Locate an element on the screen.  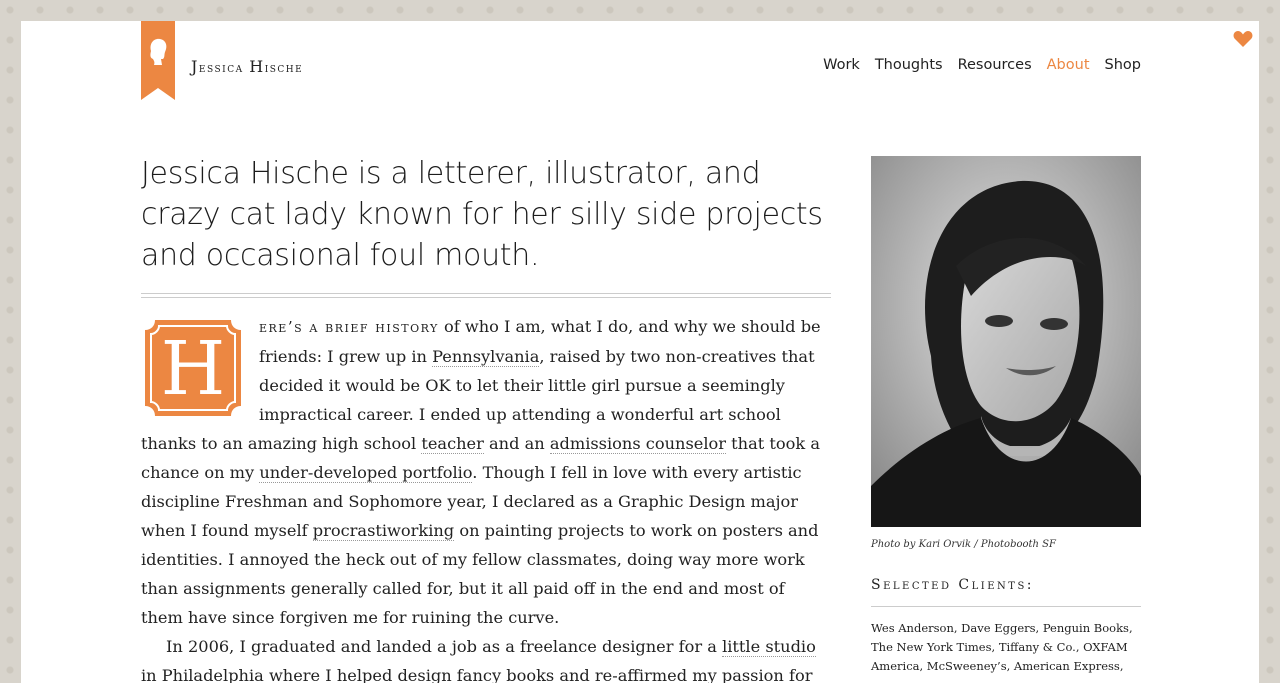
main-nav: Work Thoughts Resources About Shop is located at coordinates (974, 65).